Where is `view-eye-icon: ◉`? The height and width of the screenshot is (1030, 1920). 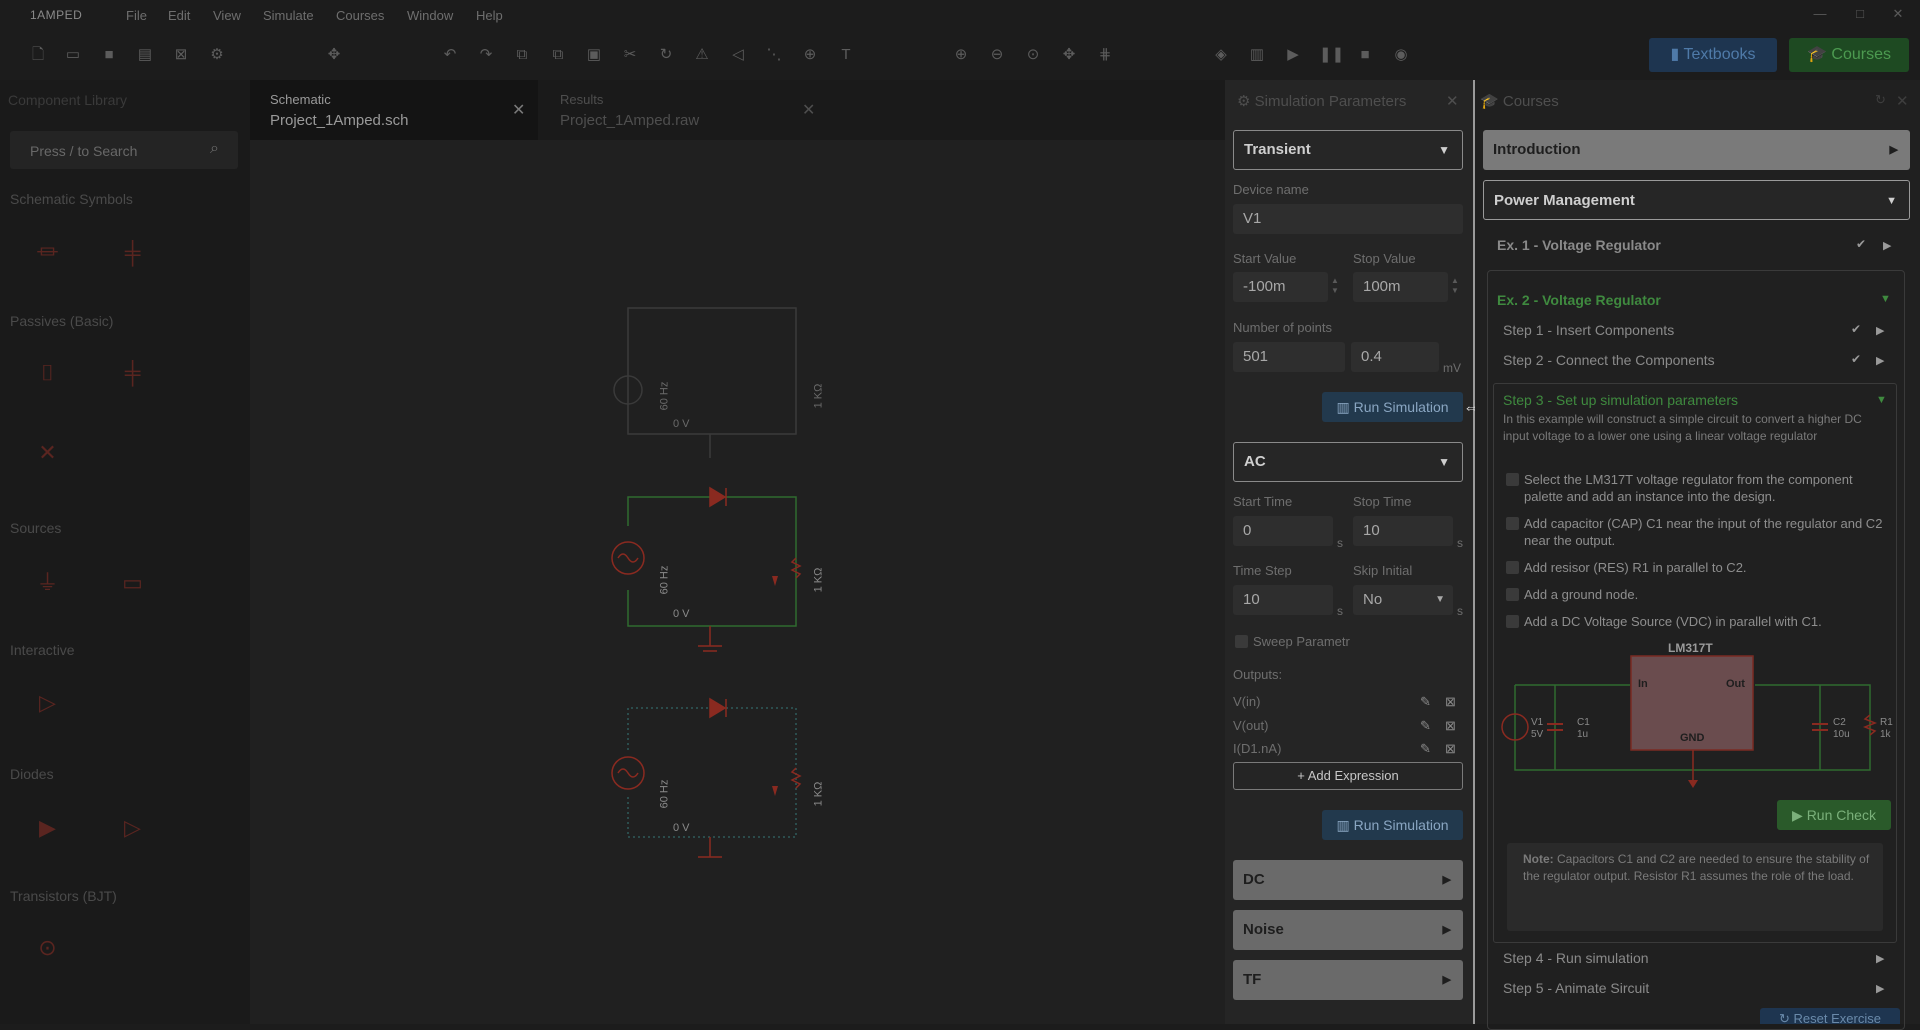
view-eye-icon: ◉ is located at coordinates (1401, 55).